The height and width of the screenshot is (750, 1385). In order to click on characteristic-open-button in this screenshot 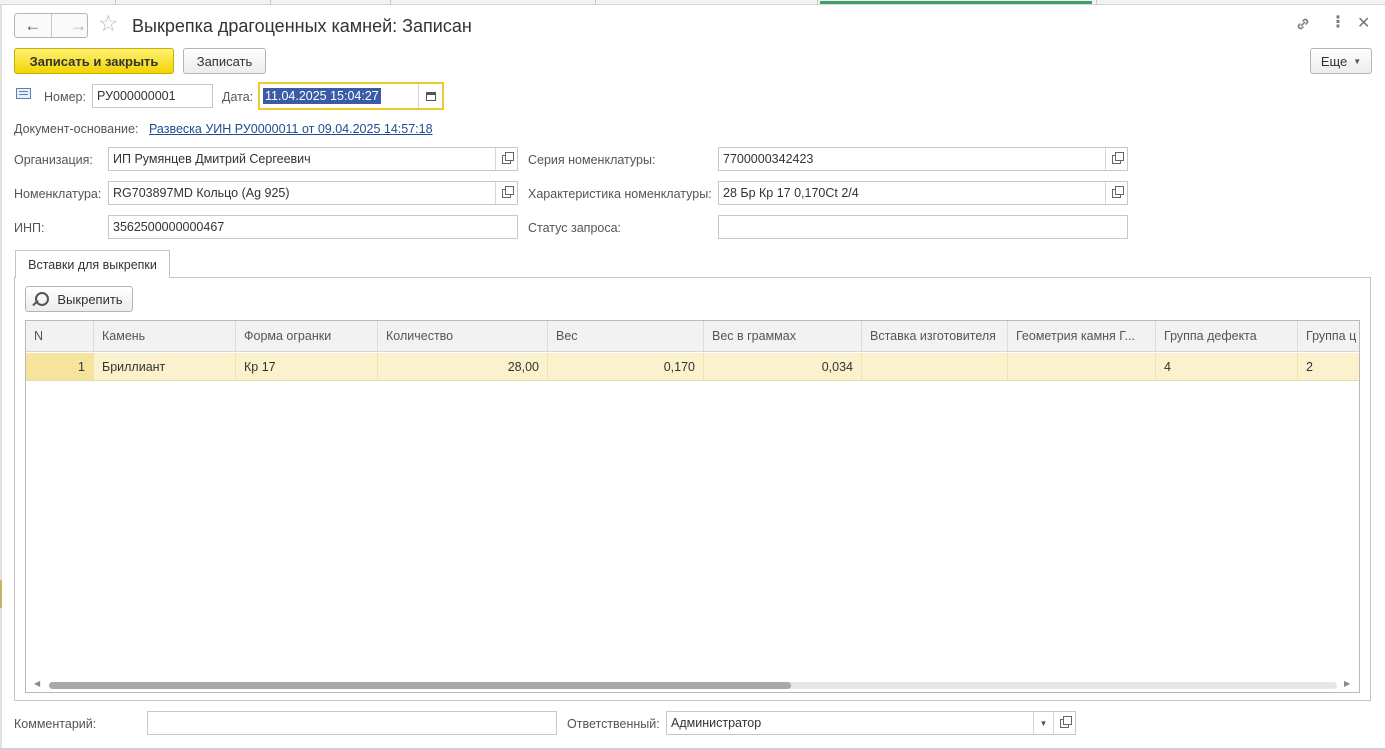, I will do `click(1116, 193)`.